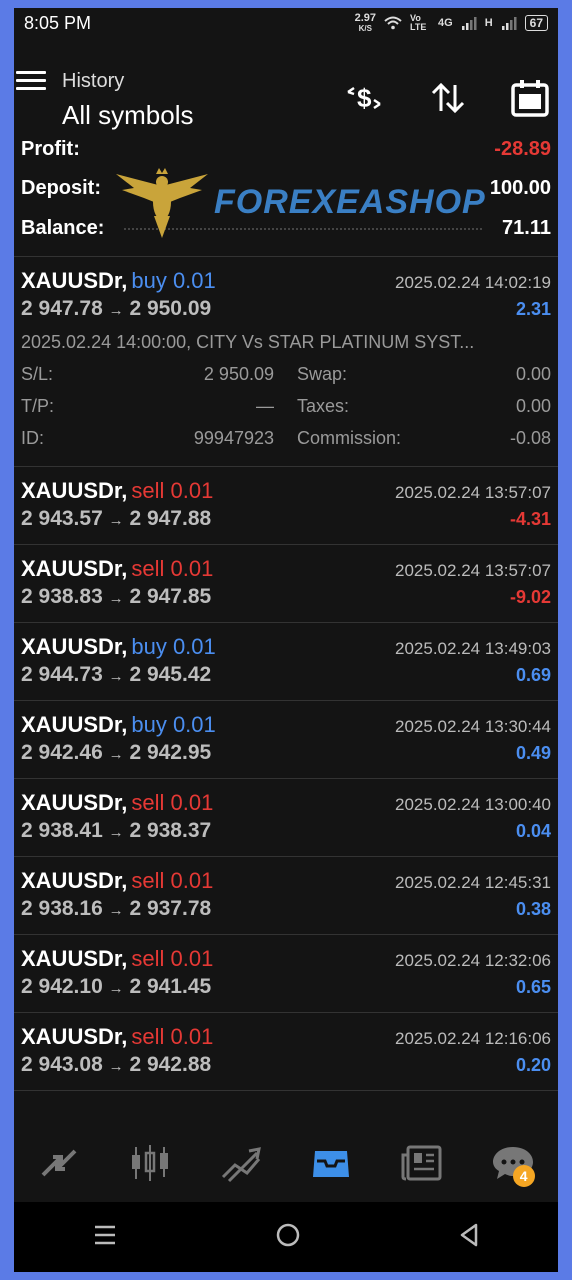  Describe the element at coordinates (50, 149) in the screenshot. I see `profit-label: Profit:` at that location.